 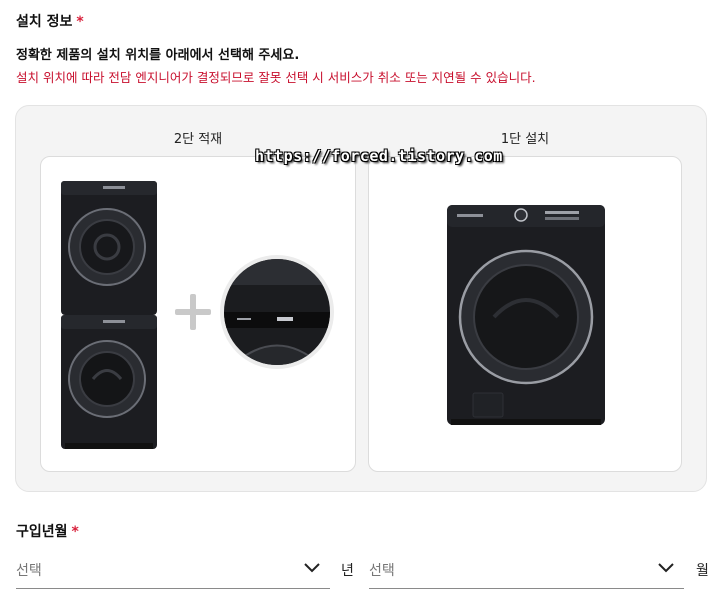 I want to click on install-info-title: 설치 정보 *, so click(x=50, y=21).